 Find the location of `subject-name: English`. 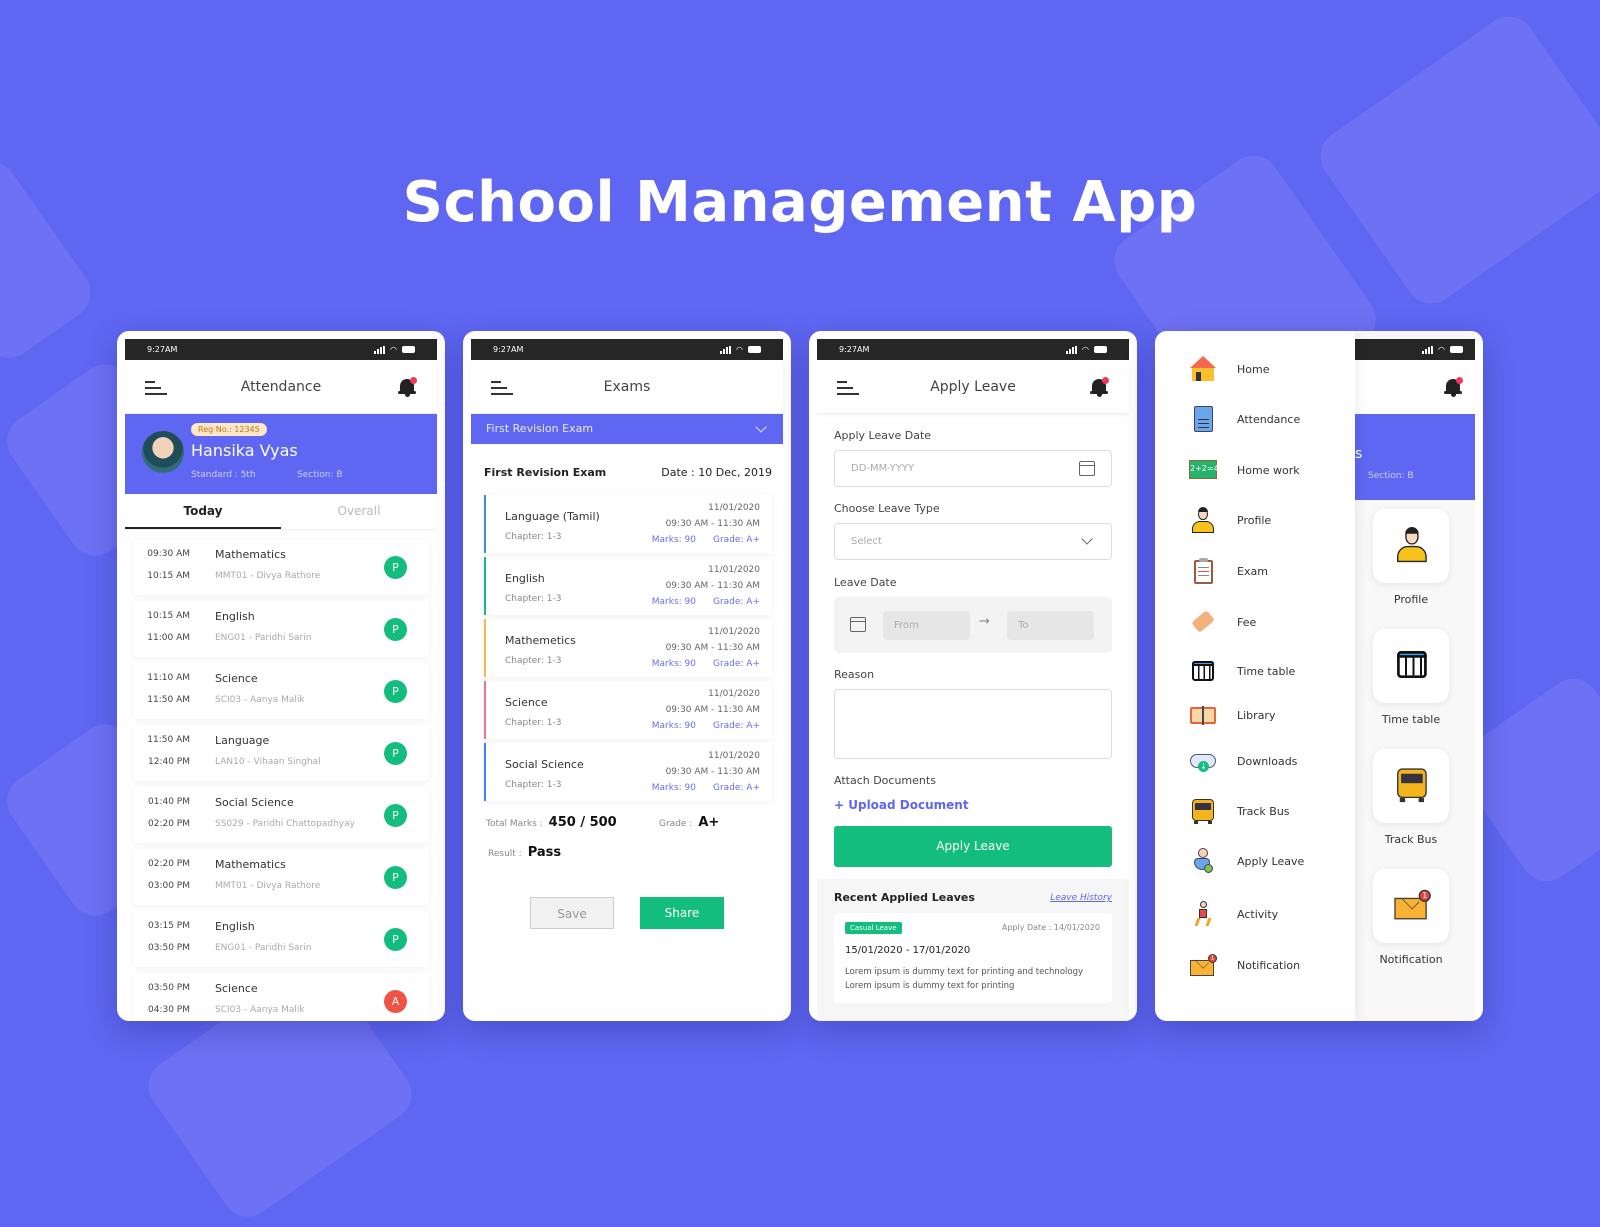

subject-name: English is located at coordinates (235, 616).